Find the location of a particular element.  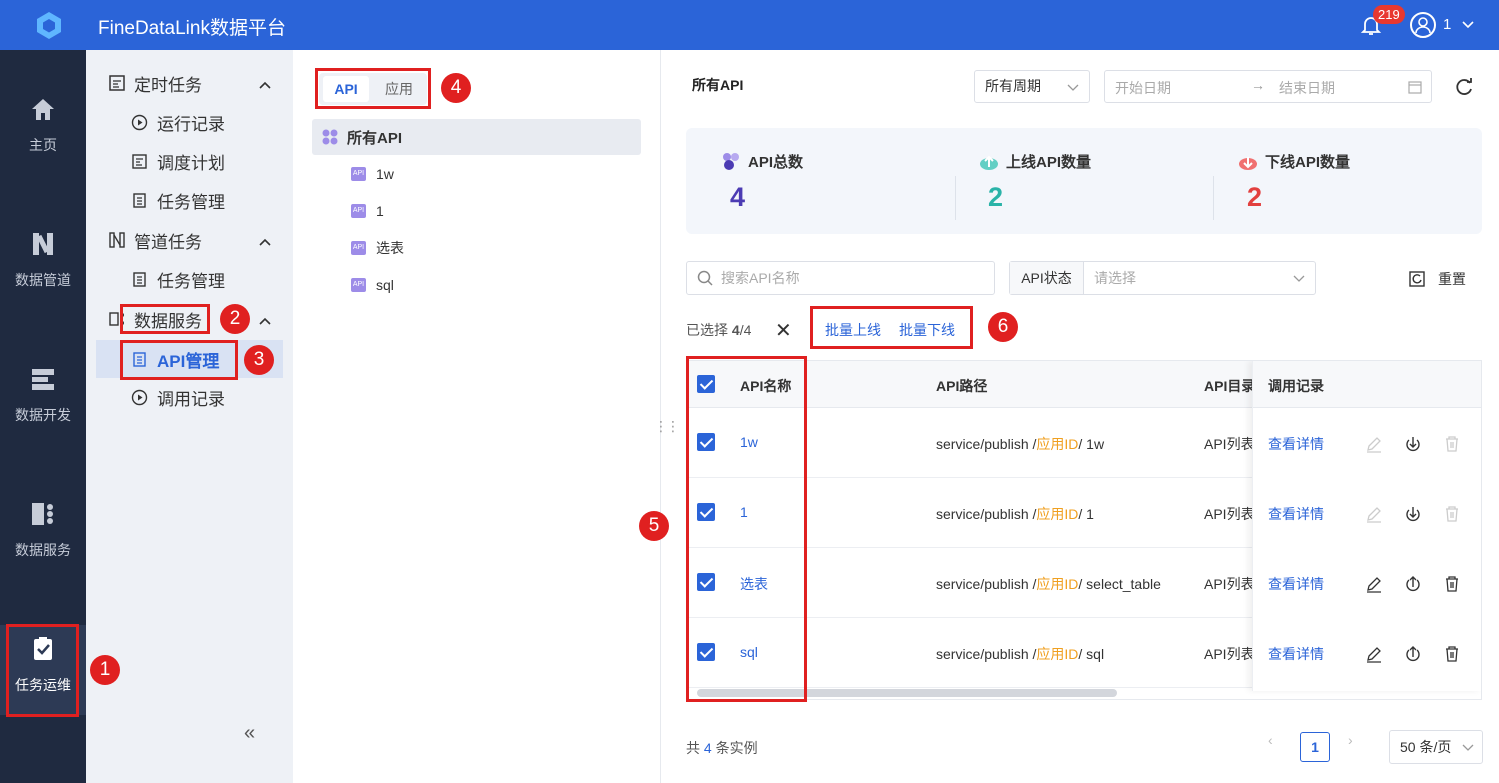

subnav-item-label: 任务管理 is located at coordinates (191, 281).